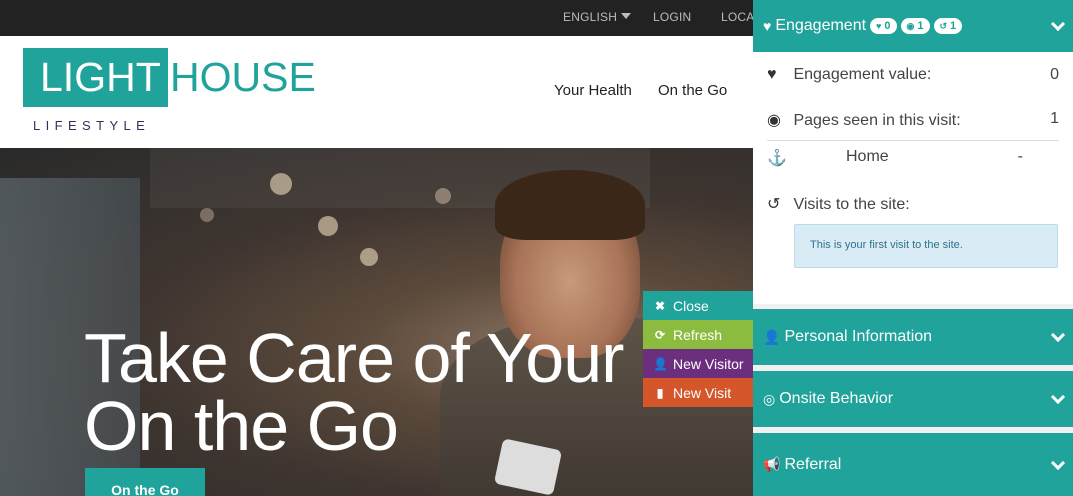  Describe the element at coordinates (913, 140) in the screenshot. I see `divider` at that location.